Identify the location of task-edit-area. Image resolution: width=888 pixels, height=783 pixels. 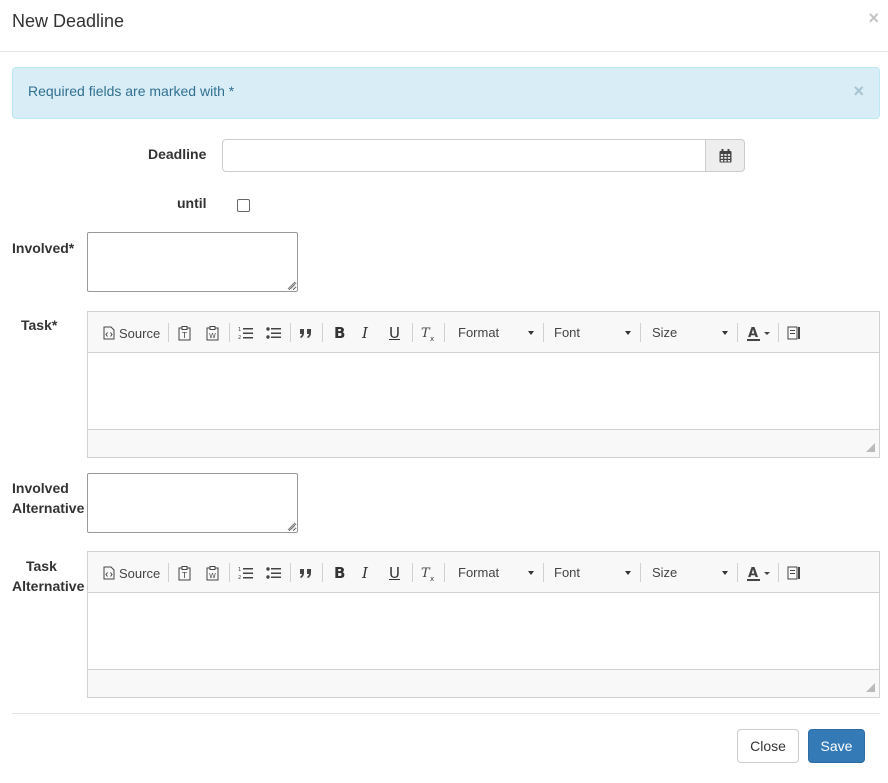
(483, 391).